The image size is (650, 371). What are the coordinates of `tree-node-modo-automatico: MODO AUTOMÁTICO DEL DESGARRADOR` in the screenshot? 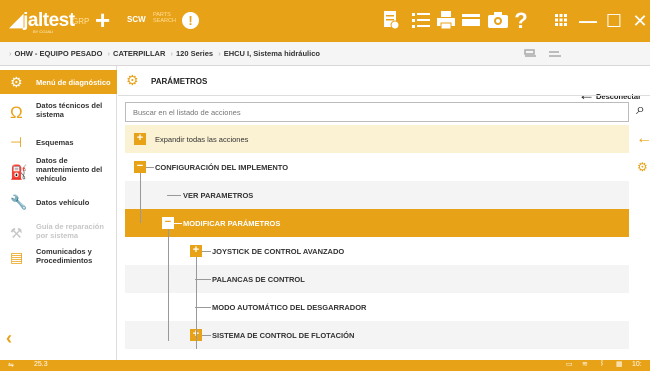 It's located at (377, 307).